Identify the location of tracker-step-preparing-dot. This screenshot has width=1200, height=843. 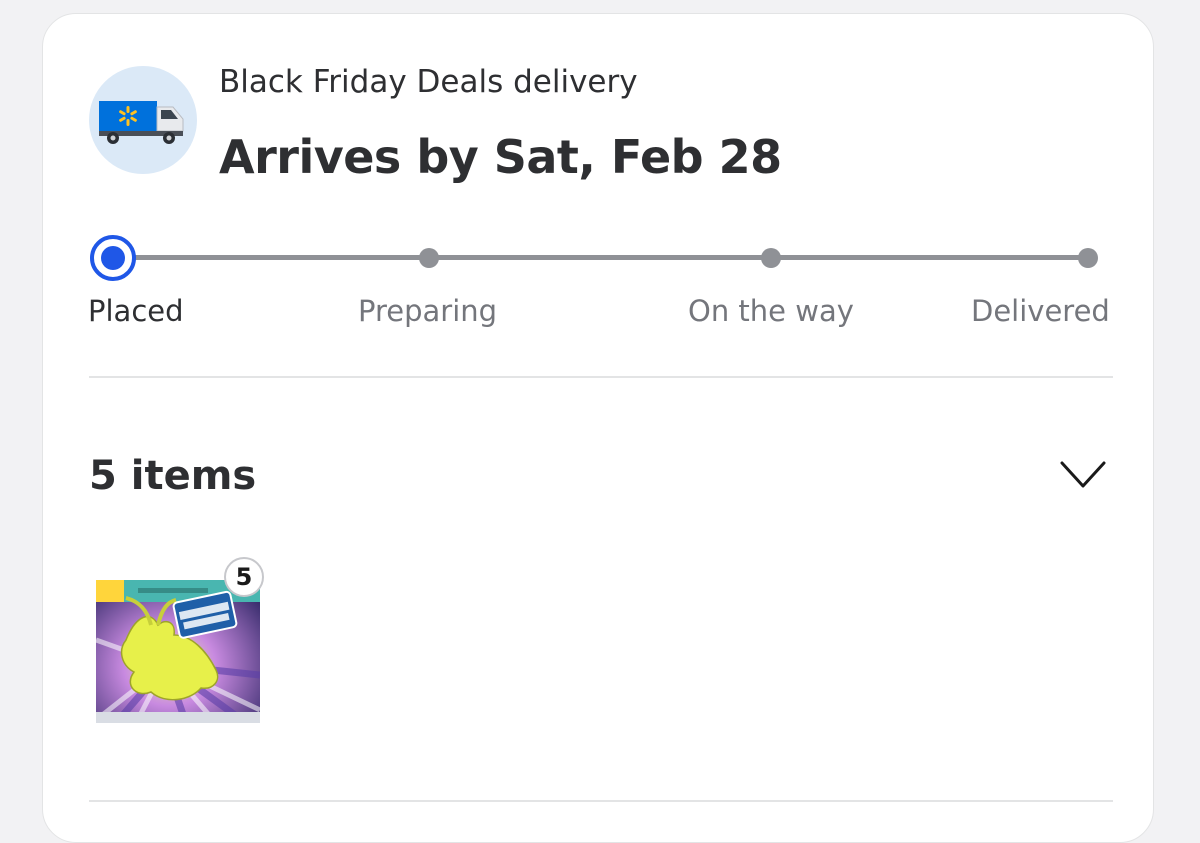
(429, 258).